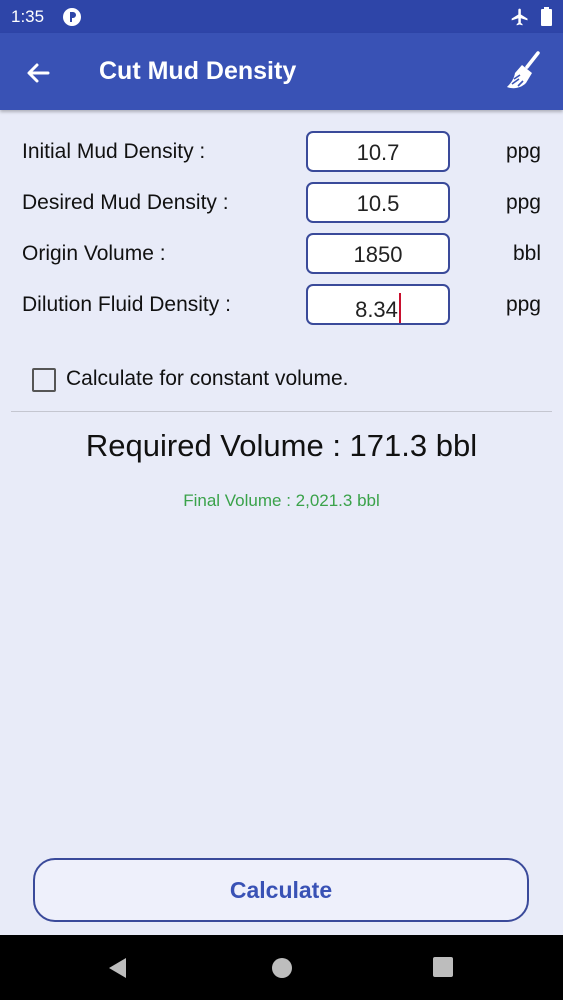  Describe the element at coordinates (281, 305) in the screenshot. I see `field-dilution-fluid-density: Dilution Fluid Density : 8.34 ppg` at that location.